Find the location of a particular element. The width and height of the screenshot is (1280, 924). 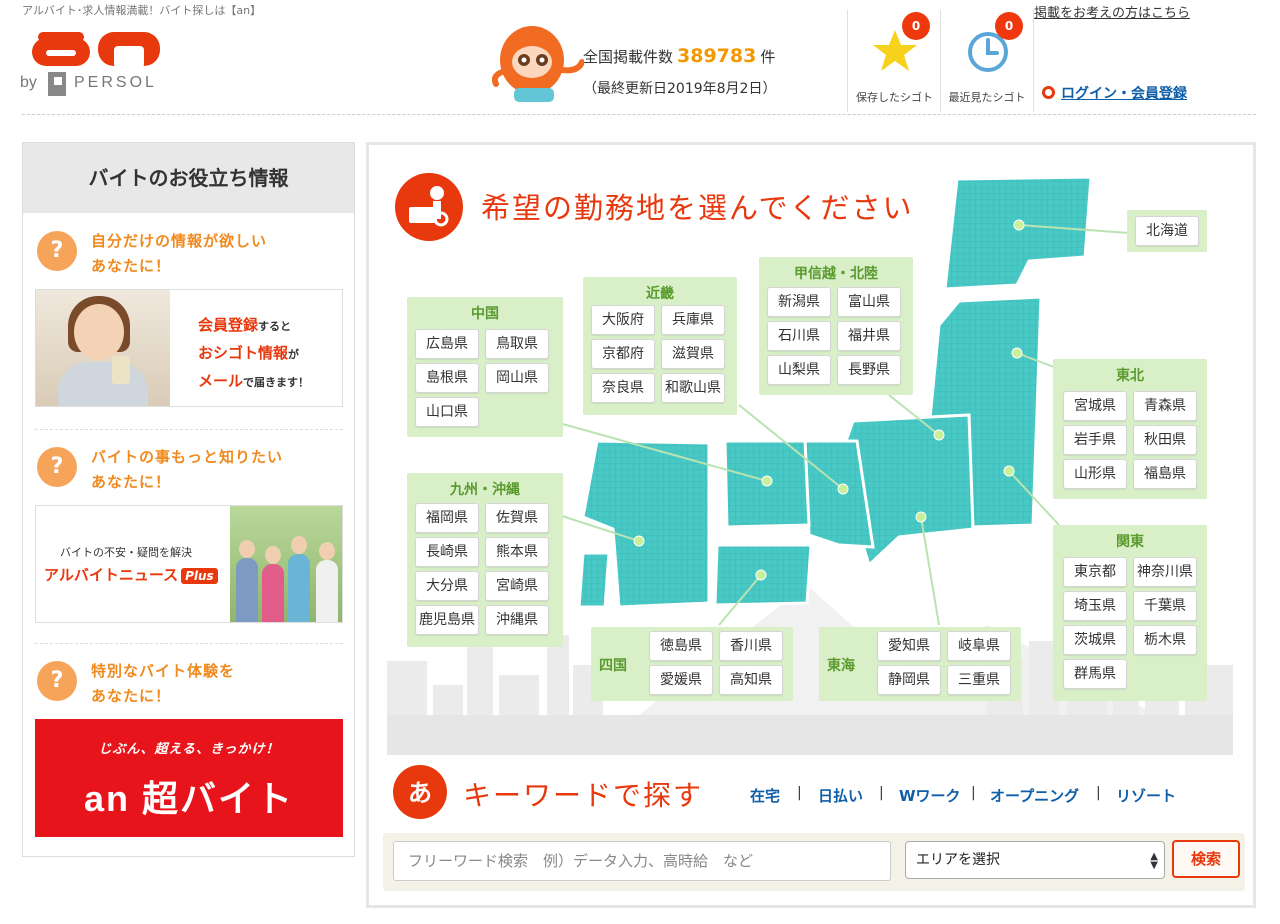

pref-kagoshima: 鹿児島県 is located at coordinates (447, 620).